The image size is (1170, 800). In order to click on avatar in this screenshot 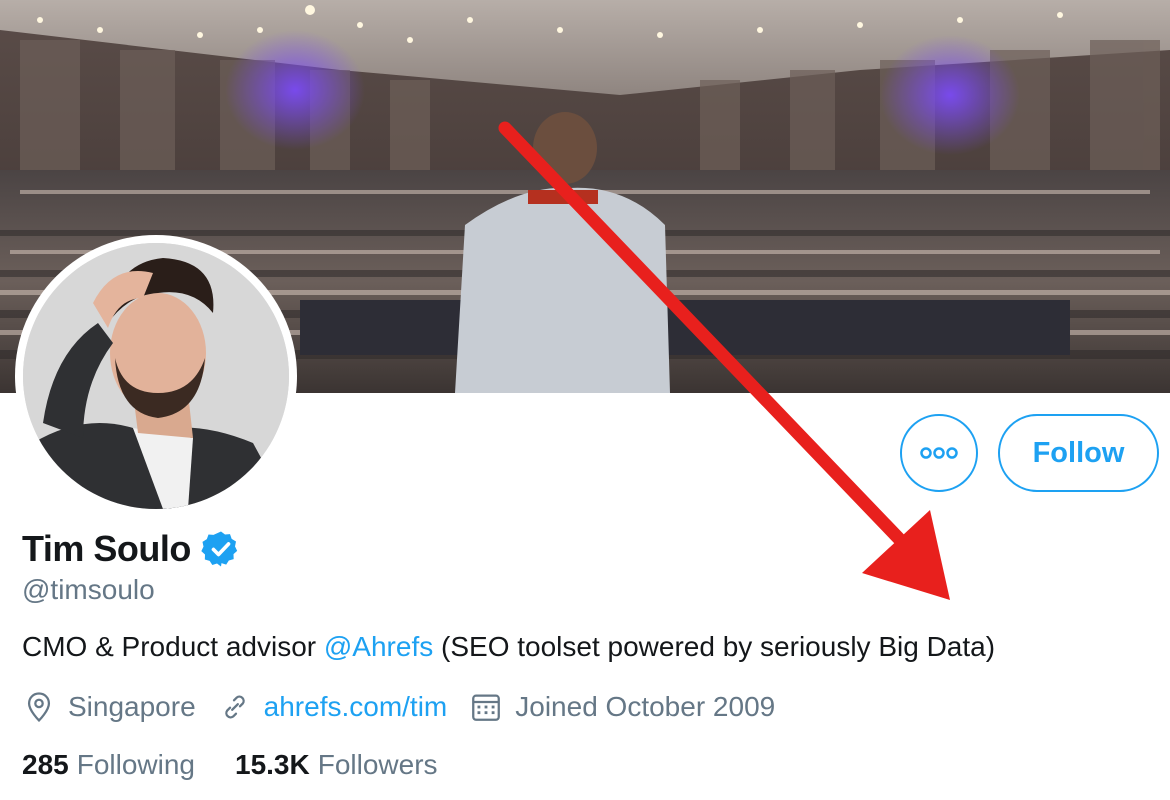, I will do `click(156, 376)`.